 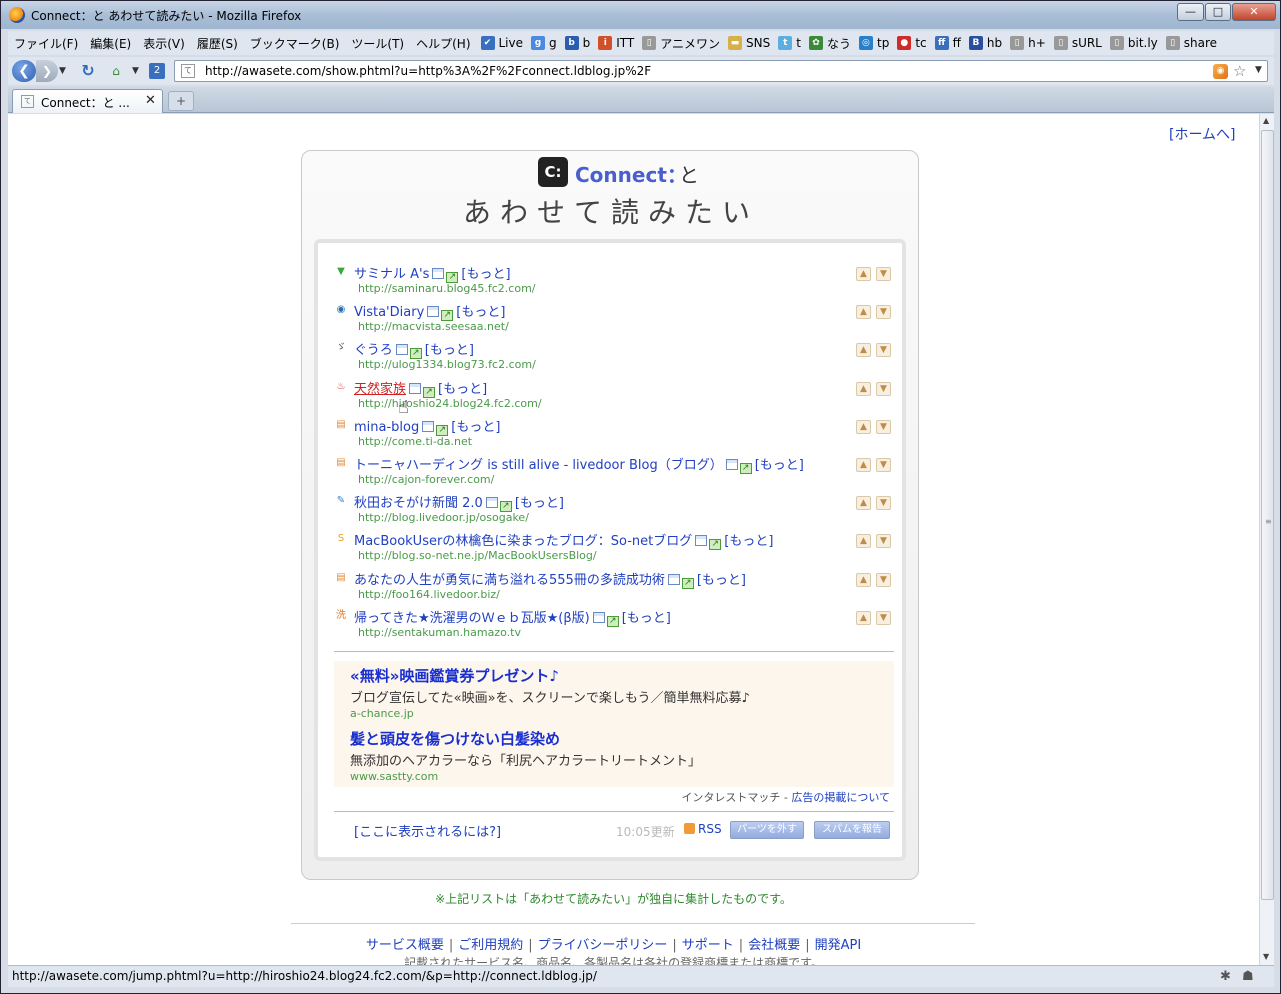 I want to click on menu-item: ブックマーク(B), so click(x=295, y=44).